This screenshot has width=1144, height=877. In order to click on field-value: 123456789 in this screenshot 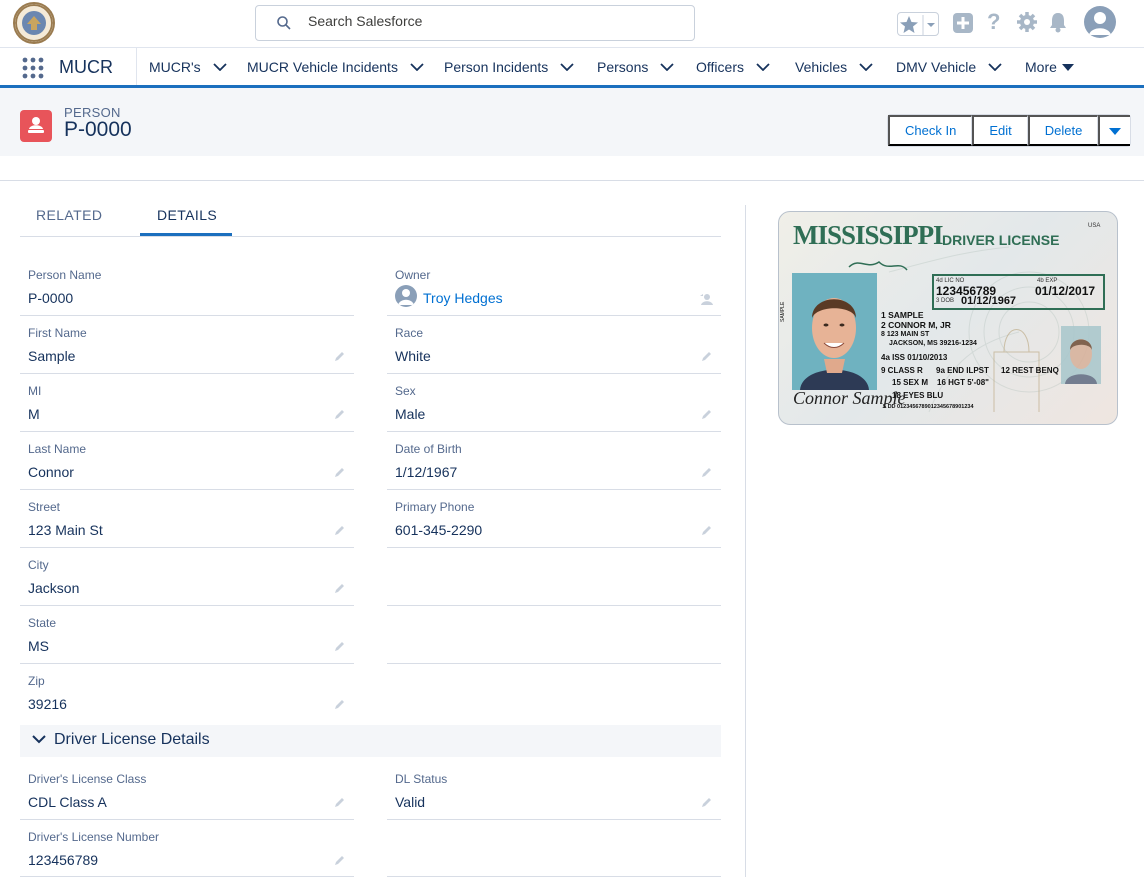, I will do `click(63, 860)`.